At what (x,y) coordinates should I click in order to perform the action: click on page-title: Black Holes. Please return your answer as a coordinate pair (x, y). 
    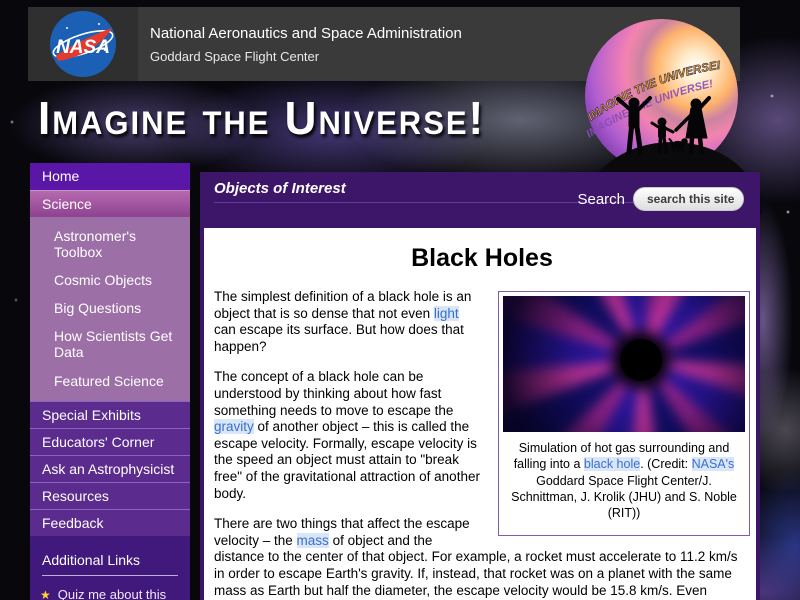
    Looking at the image, I should click on (482, 258).